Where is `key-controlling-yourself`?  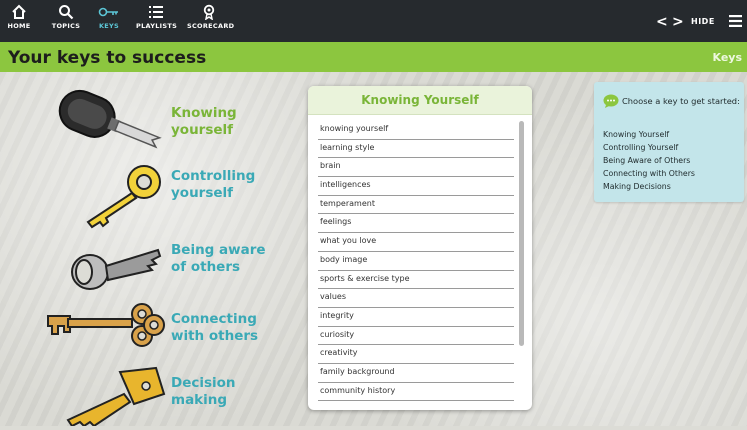 key-controlling-yourself is located at coordinates (123, 195).